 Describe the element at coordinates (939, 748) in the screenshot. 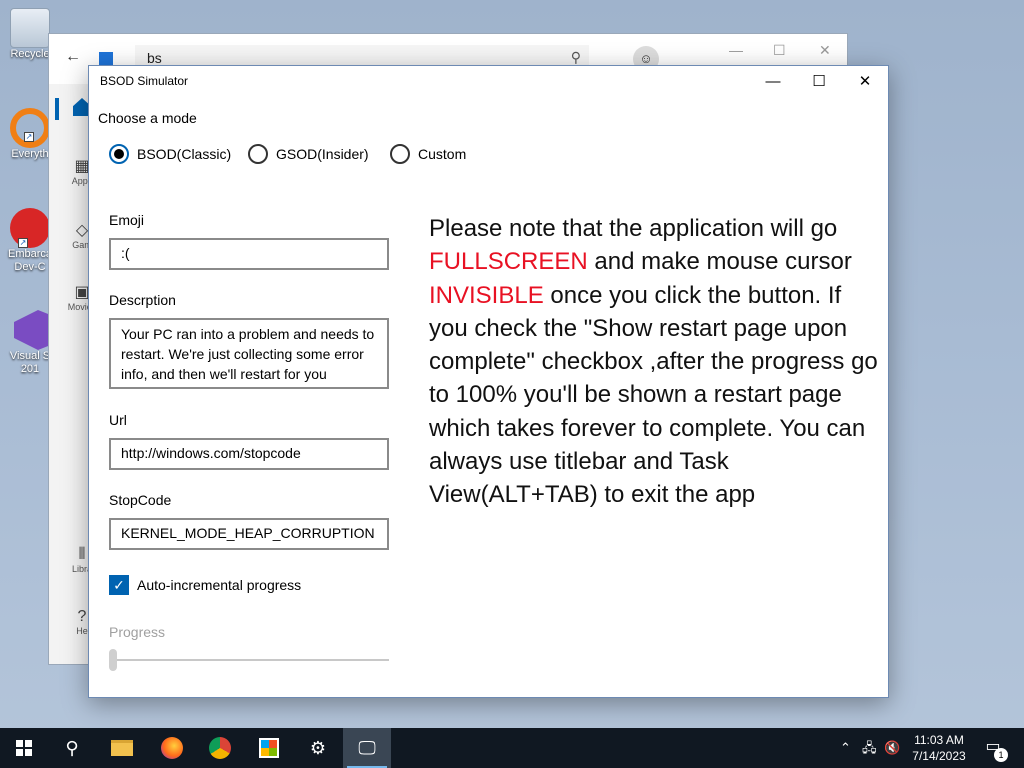

I see `taskbar-clock: 11:03 AM 7/14/2023` at that location.